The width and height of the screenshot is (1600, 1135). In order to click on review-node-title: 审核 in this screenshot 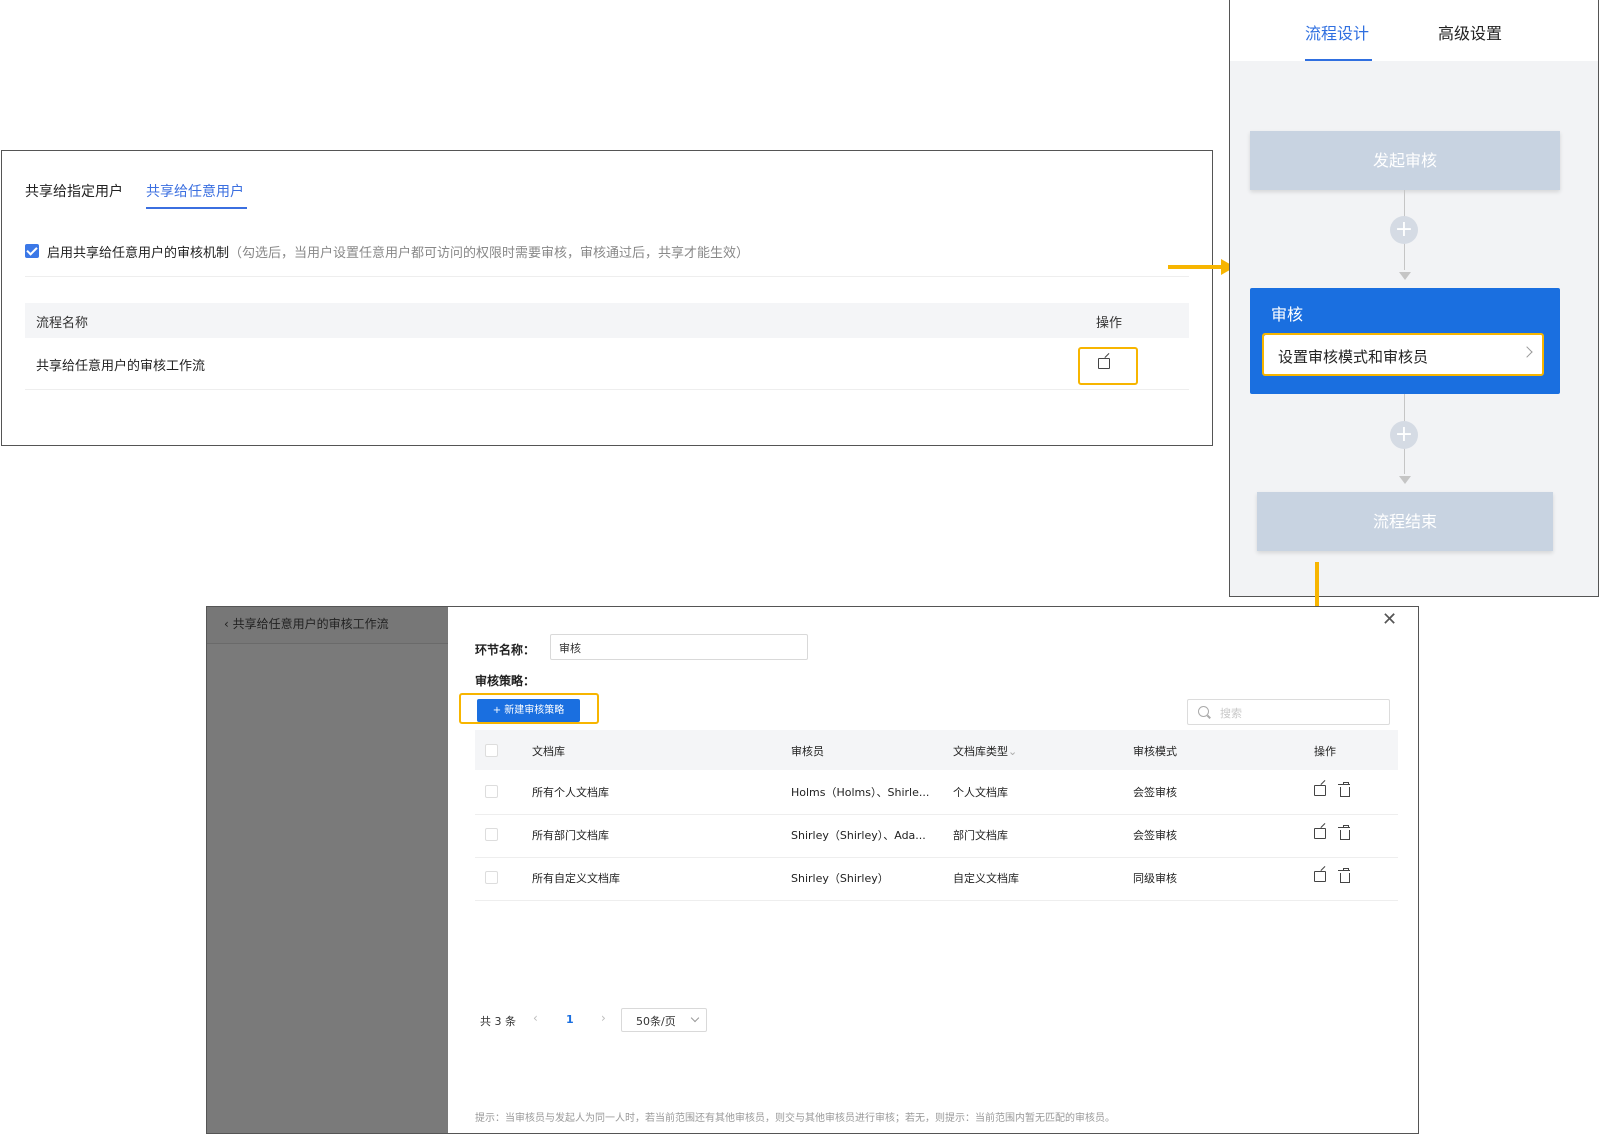, I will do `click(1287, 314)`.